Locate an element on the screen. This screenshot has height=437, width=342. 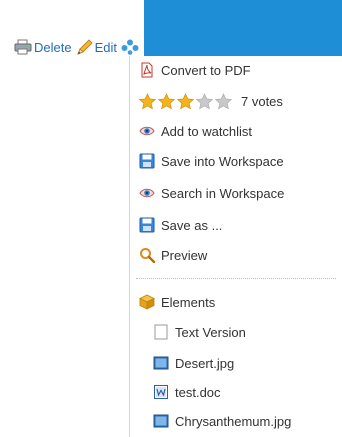
blue-dots-icon is located at coordinates (130, 47).